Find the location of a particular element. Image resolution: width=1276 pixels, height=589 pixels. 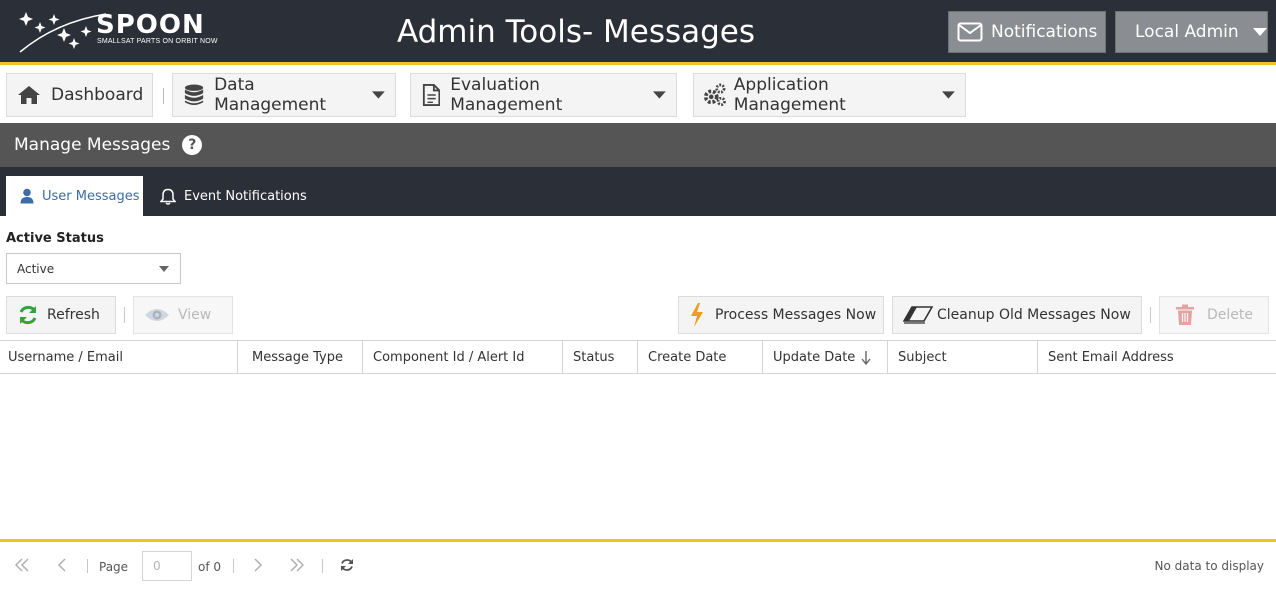

page-number-input: 0 is located at coordinates (167, 566).